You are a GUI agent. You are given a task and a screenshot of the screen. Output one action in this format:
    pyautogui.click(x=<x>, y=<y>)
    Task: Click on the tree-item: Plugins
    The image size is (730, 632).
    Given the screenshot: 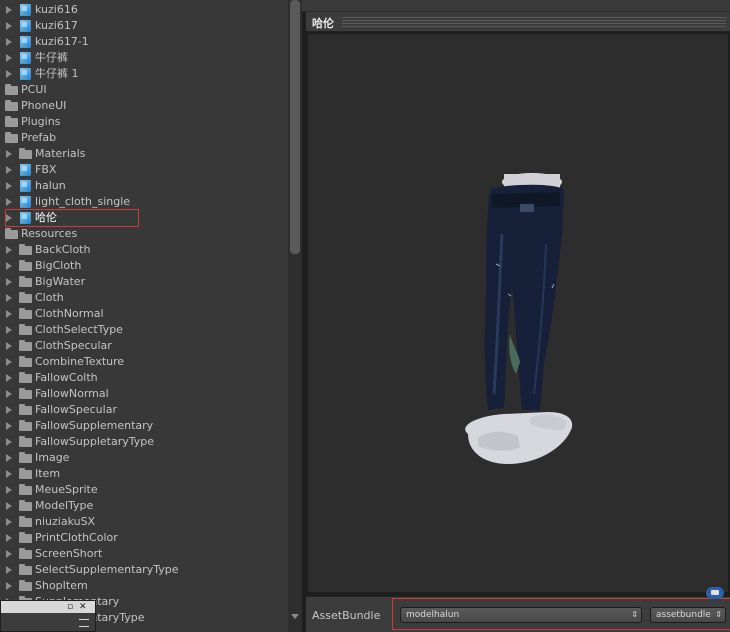 What is the action you would take?
    pyautogui.click(x=144, y=122)
    